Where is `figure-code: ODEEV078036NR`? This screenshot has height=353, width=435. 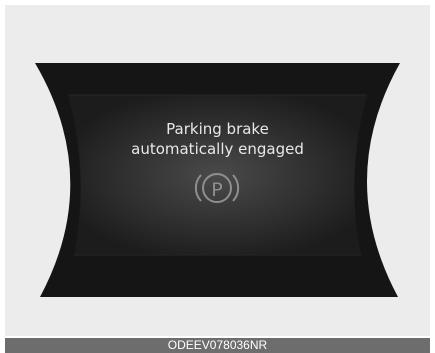 figure-code: ODEEV078036NR is located at coordinates (217, 345).